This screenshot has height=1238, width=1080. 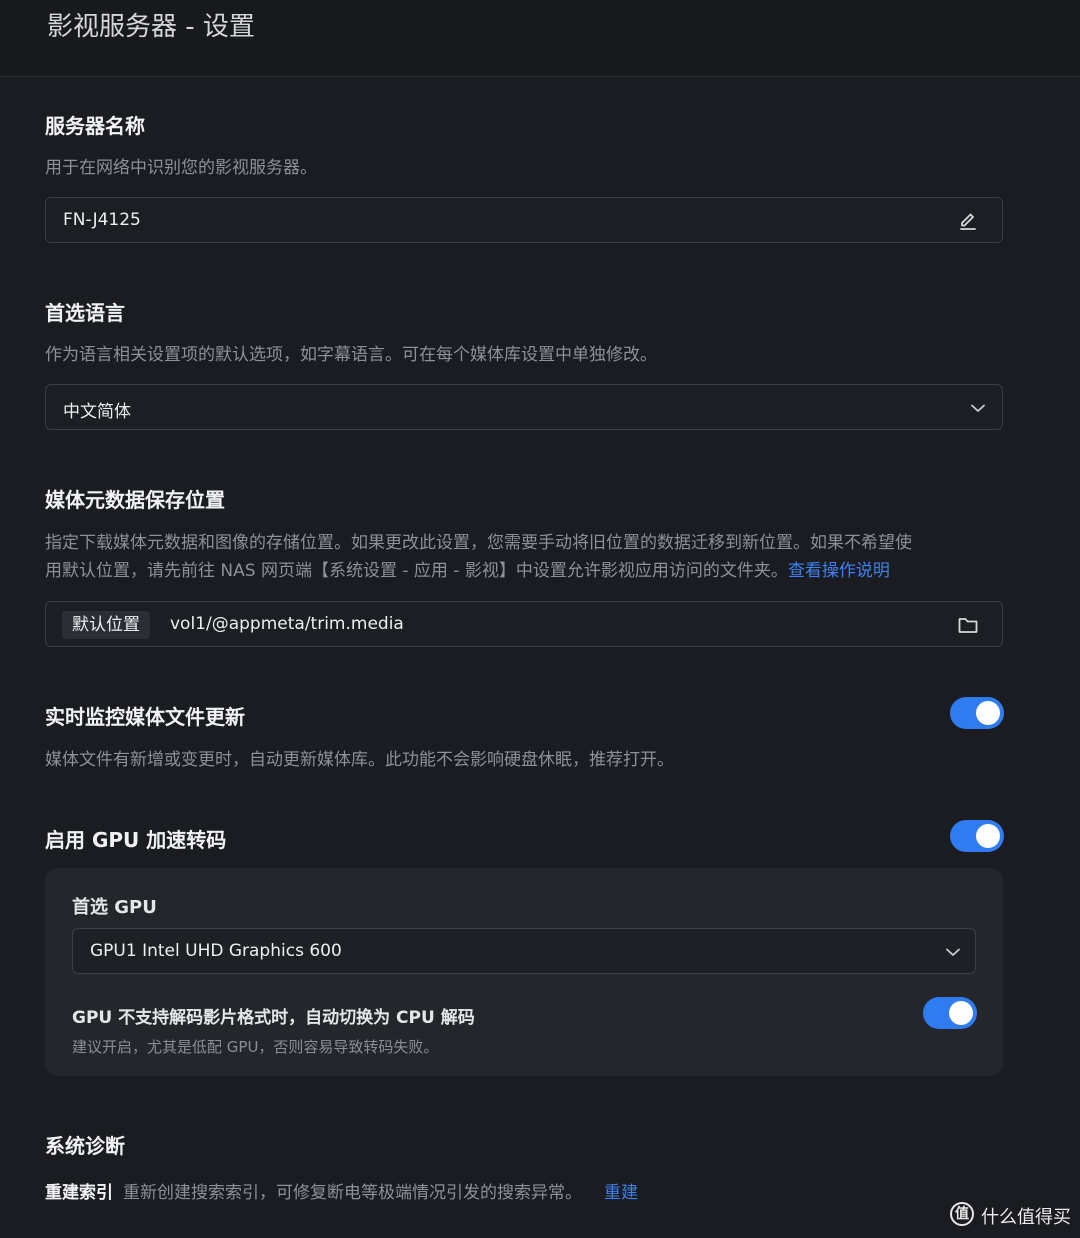 What do you see at coordinates (352, 1193) in the screenshot?
I see `rebuild-index-description: 重新创建搜索索引，可修复断电等极端情况引发的搜索异常。` at bounding box center [352, 1193].